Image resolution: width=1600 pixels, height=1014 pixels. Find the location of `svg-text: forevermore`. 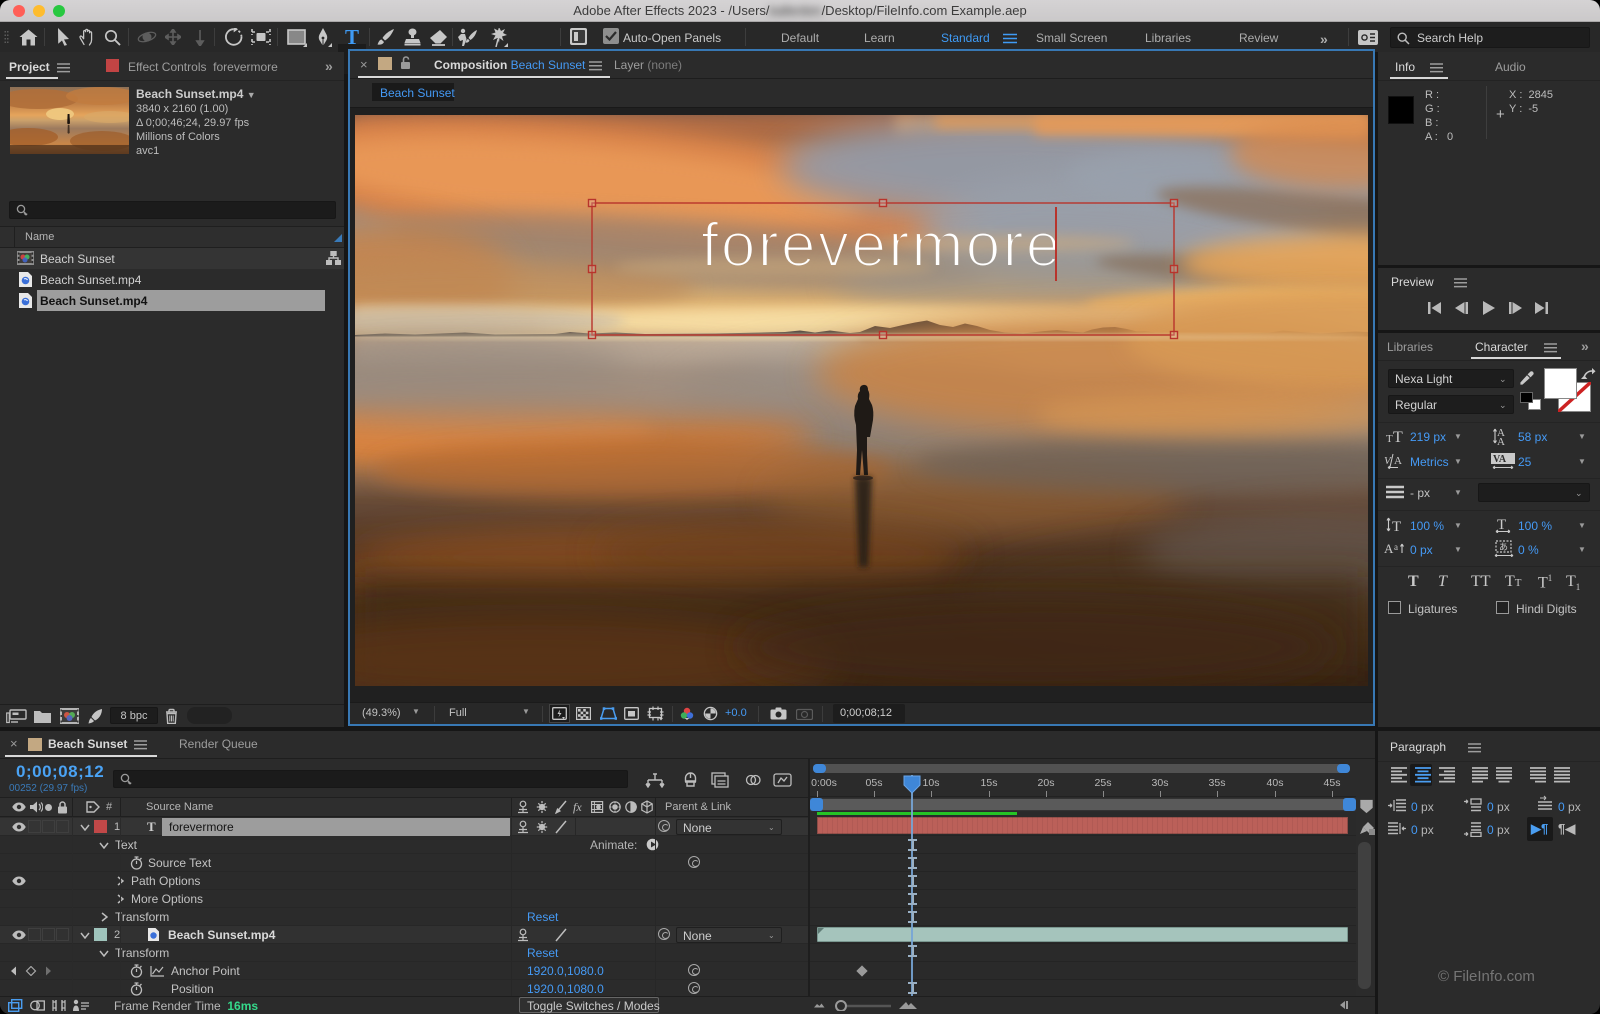

svg-text: forevermore is located at coordinates (882, 245).